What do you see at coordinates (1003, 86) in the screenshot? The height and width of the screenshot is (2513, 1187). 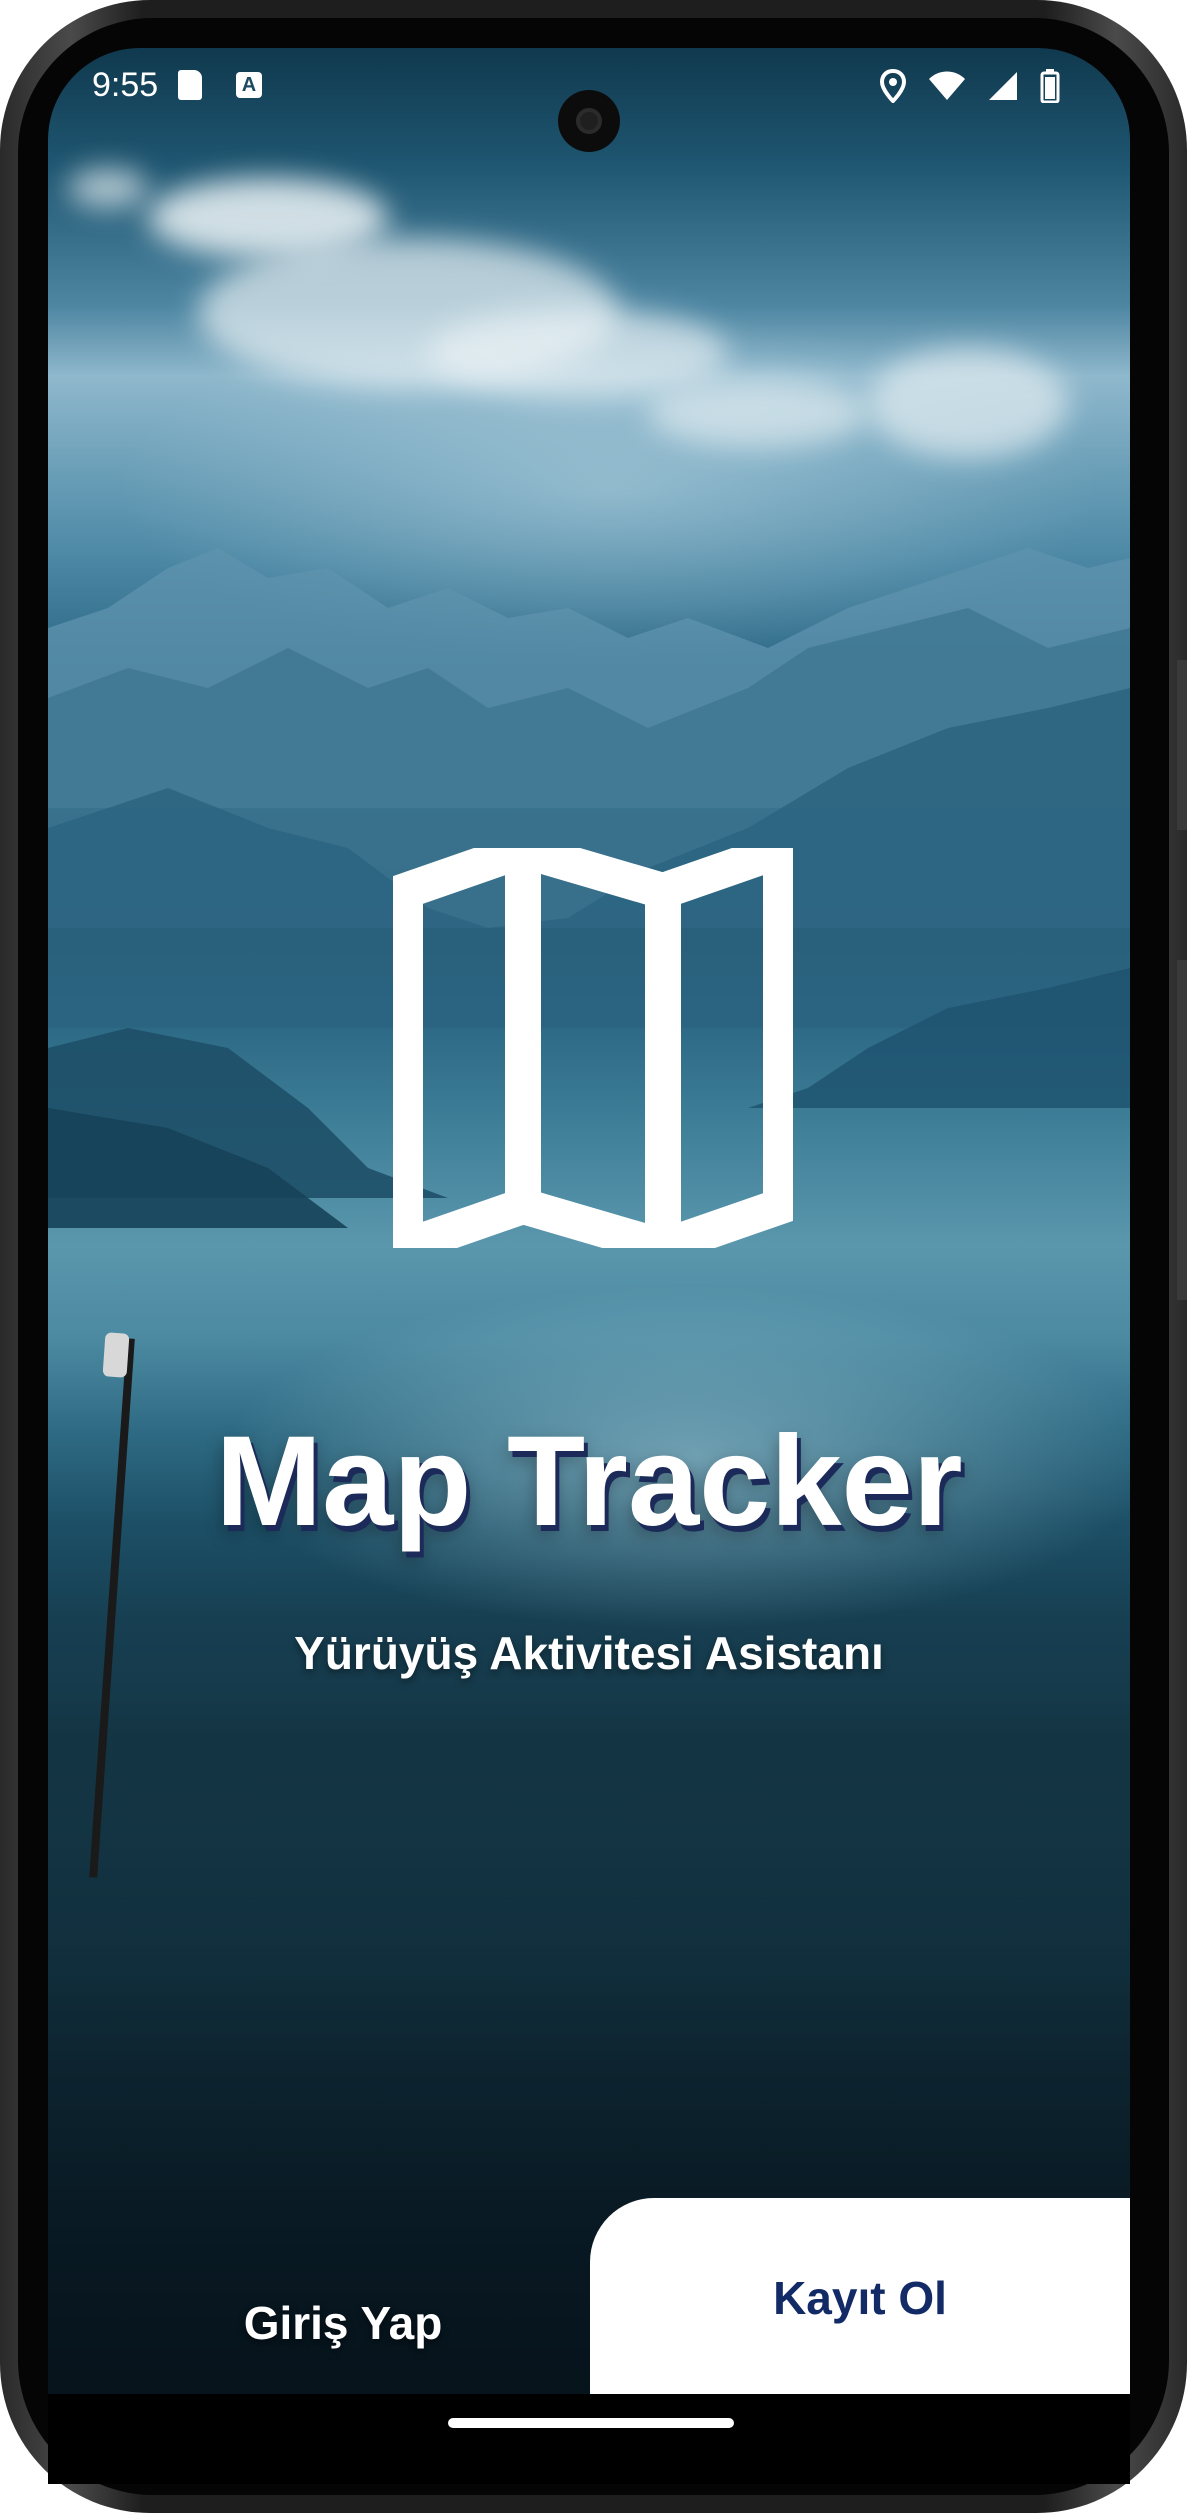 I see `cellular-signal-icon` at bounding box center [1003, 86].